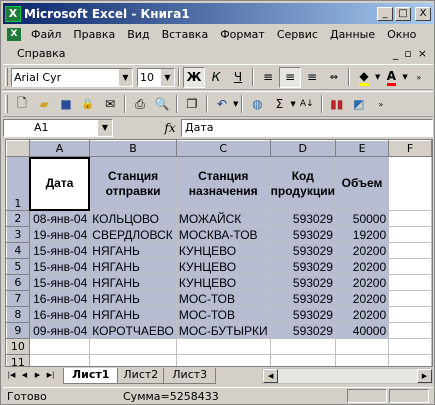 This screenshot has height=405, width=435. I want to click on cell-c3: МОСКВА-ТОВ, so click(223, 234).